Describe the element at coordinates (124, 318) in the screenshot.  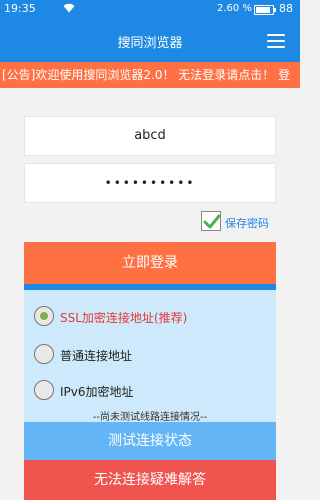
I see `option-ssl-label: SSL加密连接地址(推荐)` at that location.